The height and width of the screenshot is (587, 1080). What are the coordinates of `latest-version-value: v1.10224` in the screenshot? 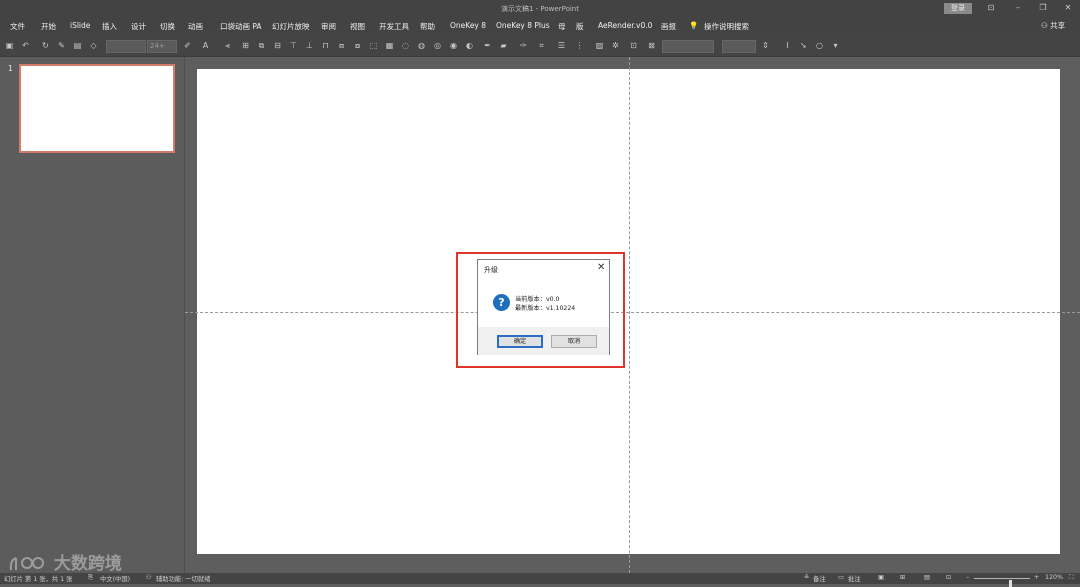 It's located at (560, 308).